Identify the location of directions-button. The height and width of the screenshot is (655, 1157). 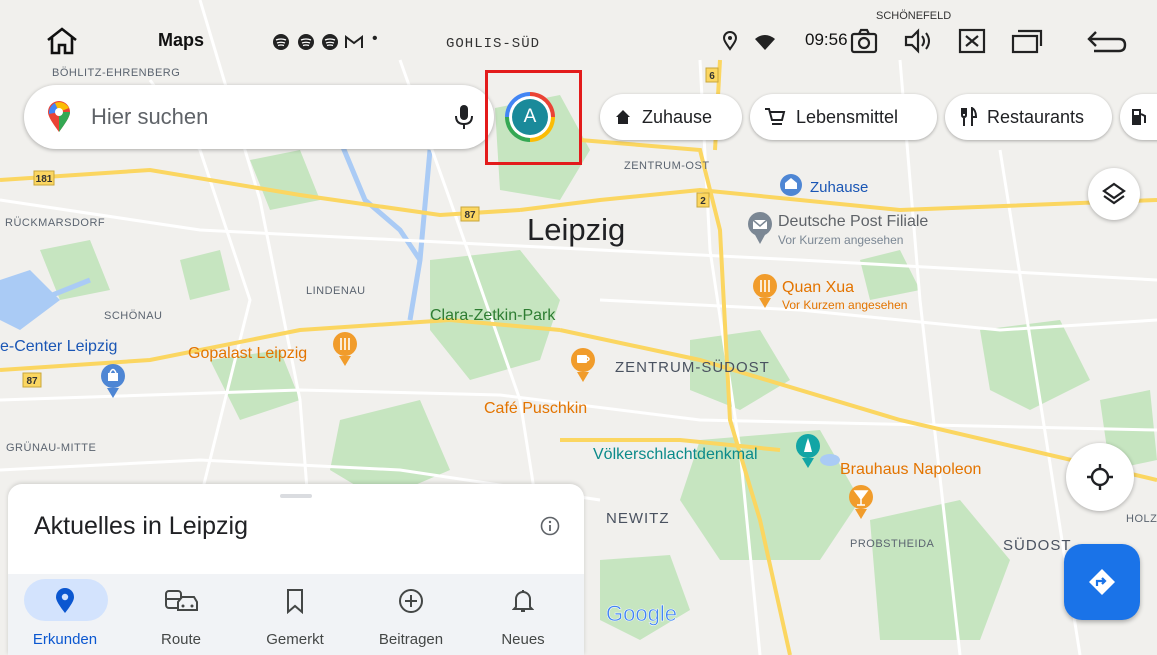
(1102, 582).